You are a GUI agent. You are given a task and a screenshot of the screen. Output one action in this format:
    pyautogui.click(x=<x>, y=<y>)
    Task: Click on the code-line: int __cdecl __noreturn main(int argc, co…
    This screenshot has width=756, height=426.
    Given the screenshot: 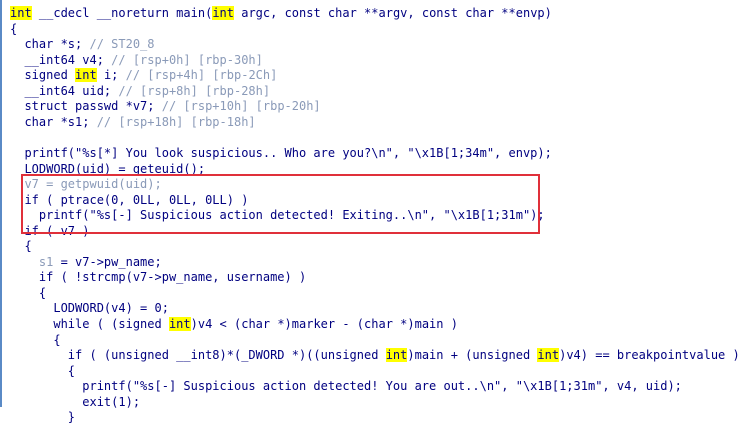 What is the action you would take?
    pyautogui.click(x=281, y=13)
    